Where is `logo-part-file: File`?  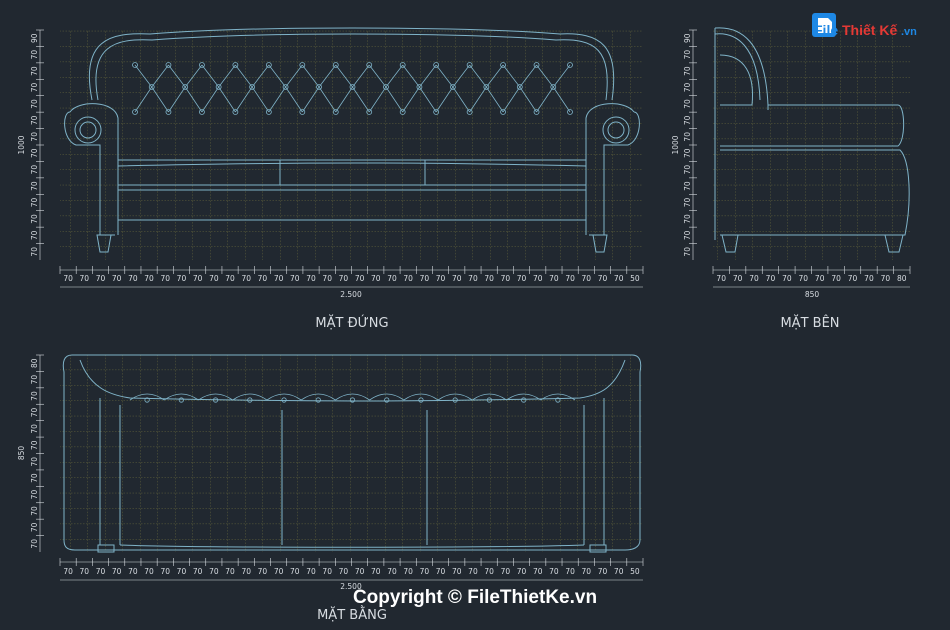 logo-part-file: File is located at coordinates (826, 30).